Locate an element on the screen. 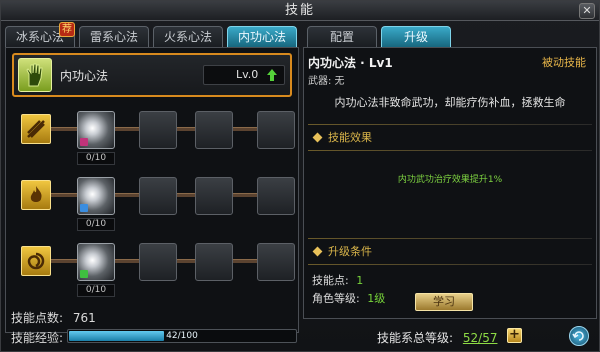 This screenshot has height=352, width=600. flame-skill-icon is located at coordinates (36, 195).